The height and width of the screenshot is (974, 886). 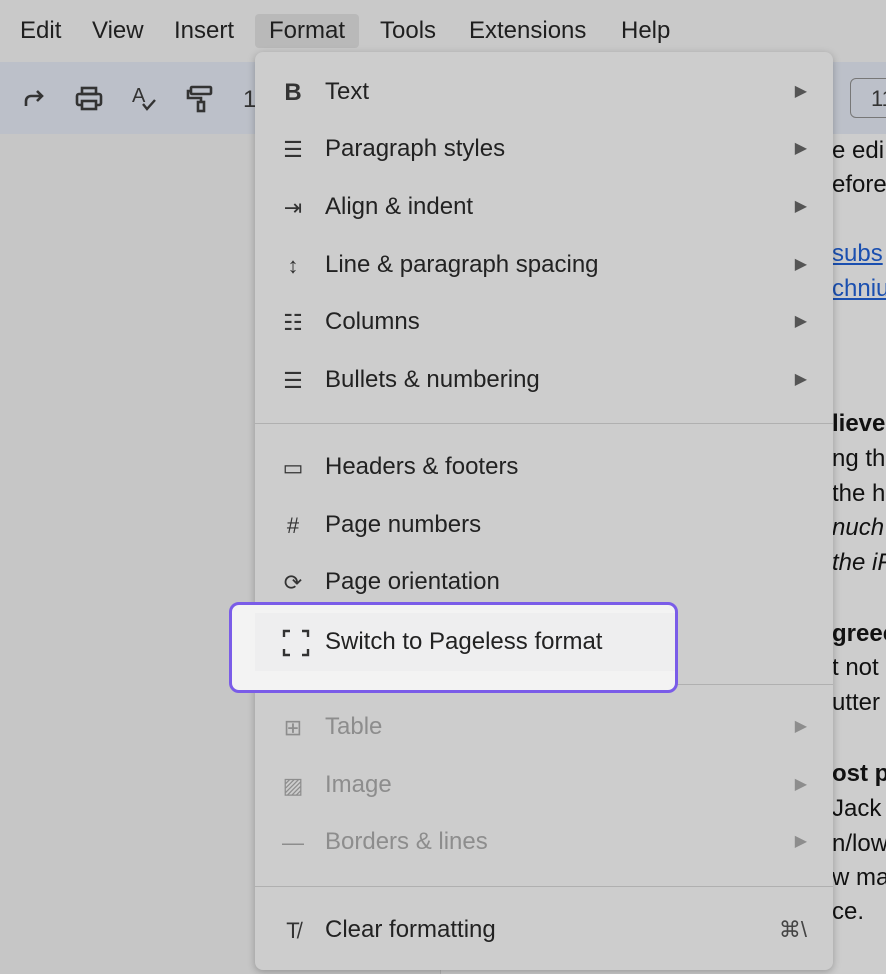 I want to click on header-footer-icon: ▭, so click(x=293, y=467).